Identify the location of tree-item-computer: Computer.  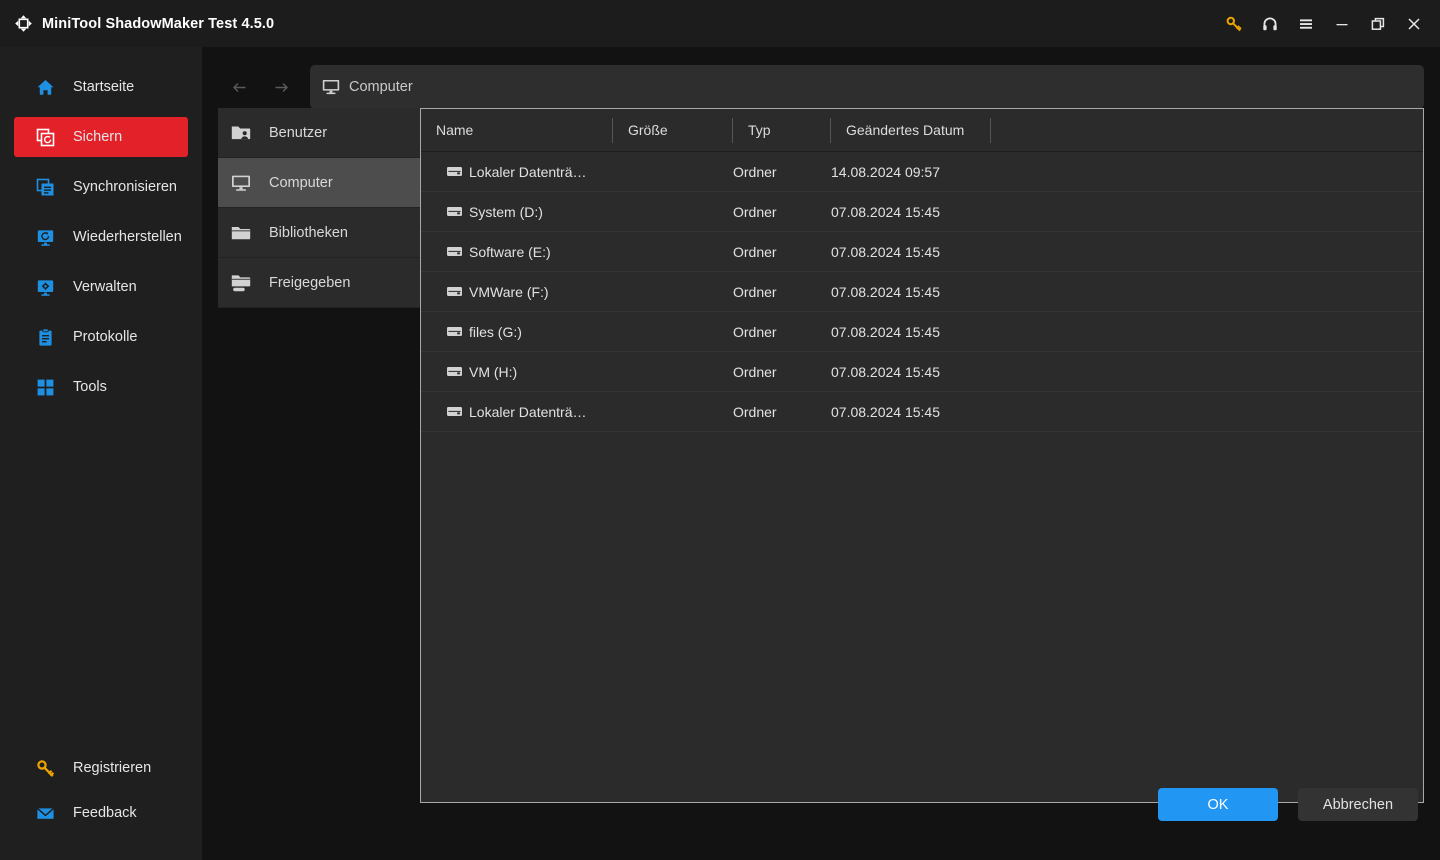
(319, 183).